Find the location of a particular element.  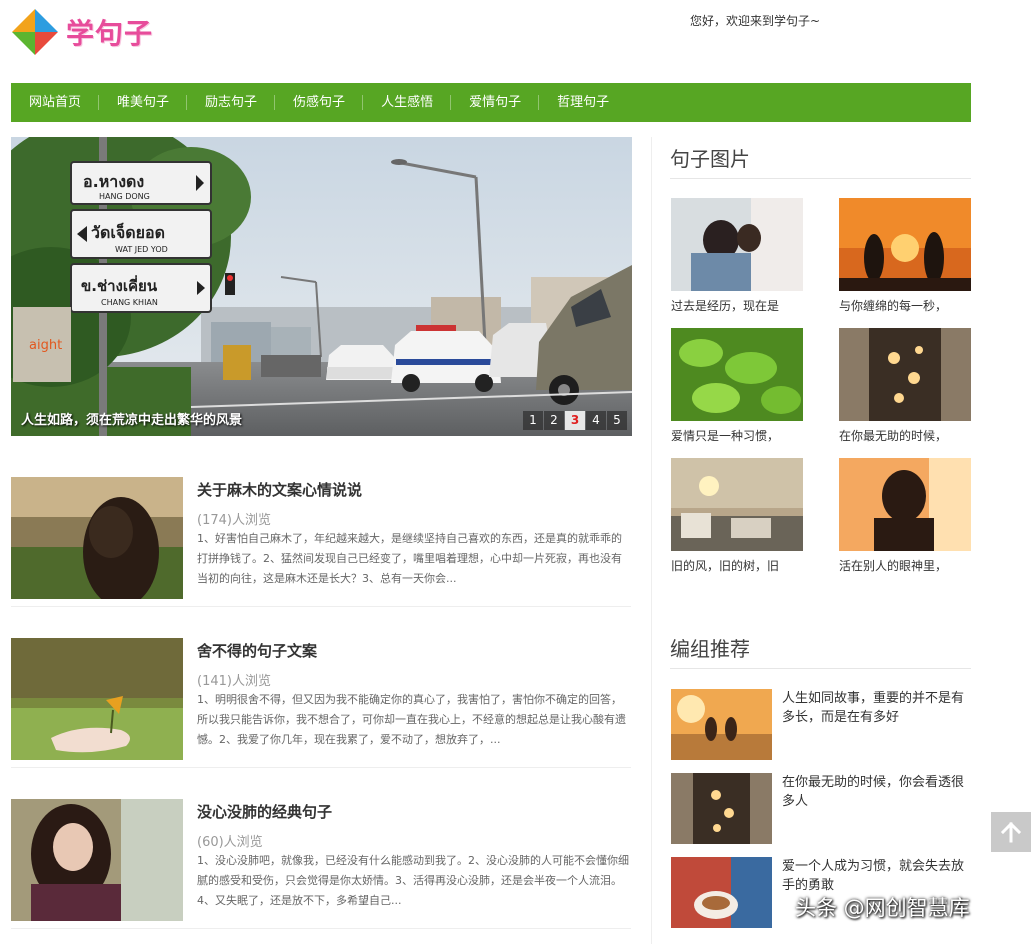

picture-caption: 过去是经历，现在是 is located at coordinates (737, 305).